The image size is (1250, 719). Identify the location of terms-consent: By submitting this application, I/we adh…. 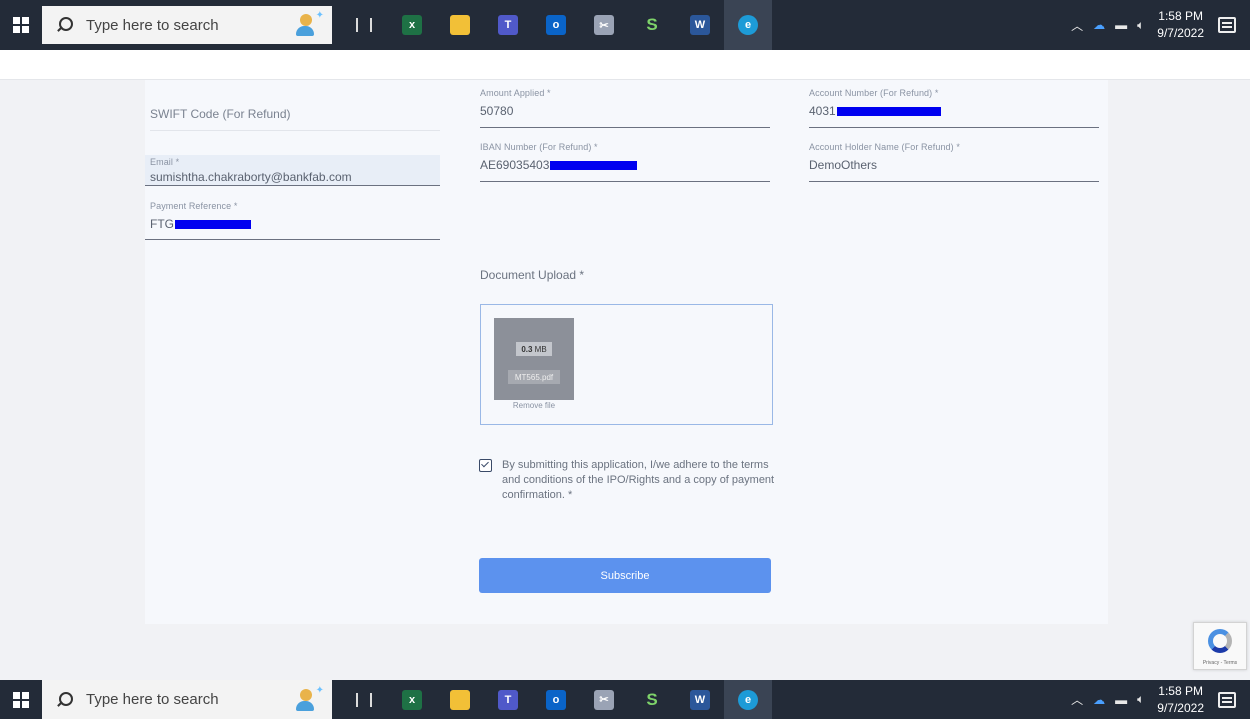
(629, 480).